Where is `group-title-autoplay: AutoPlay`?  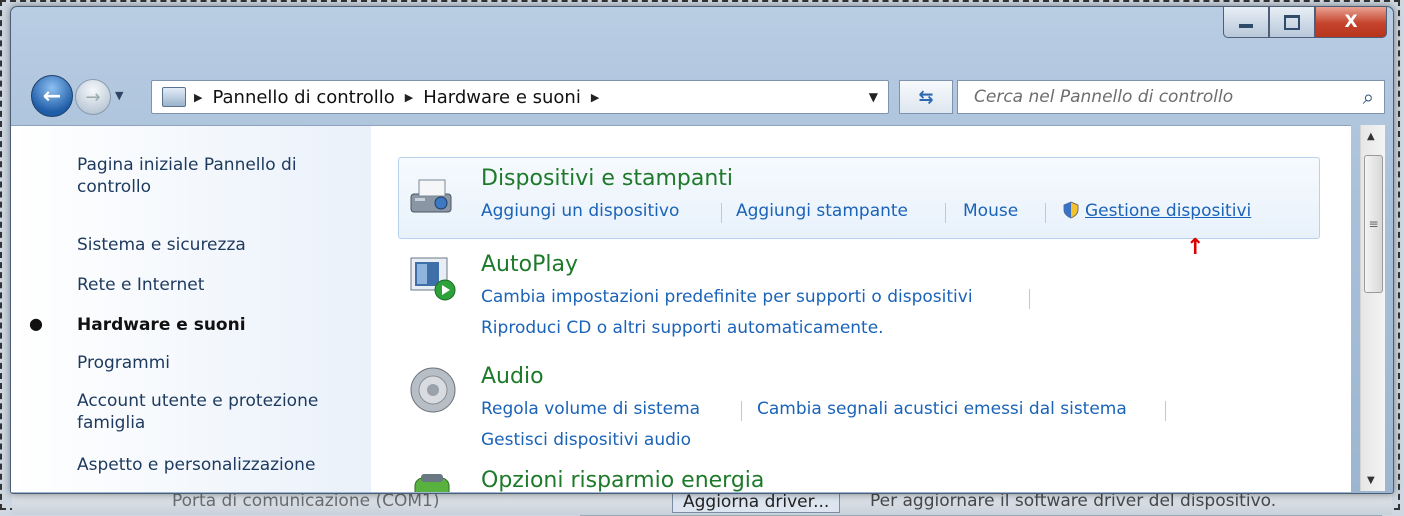
group-title-autoplay: AutoPlay is located at coordinates (529, 264).